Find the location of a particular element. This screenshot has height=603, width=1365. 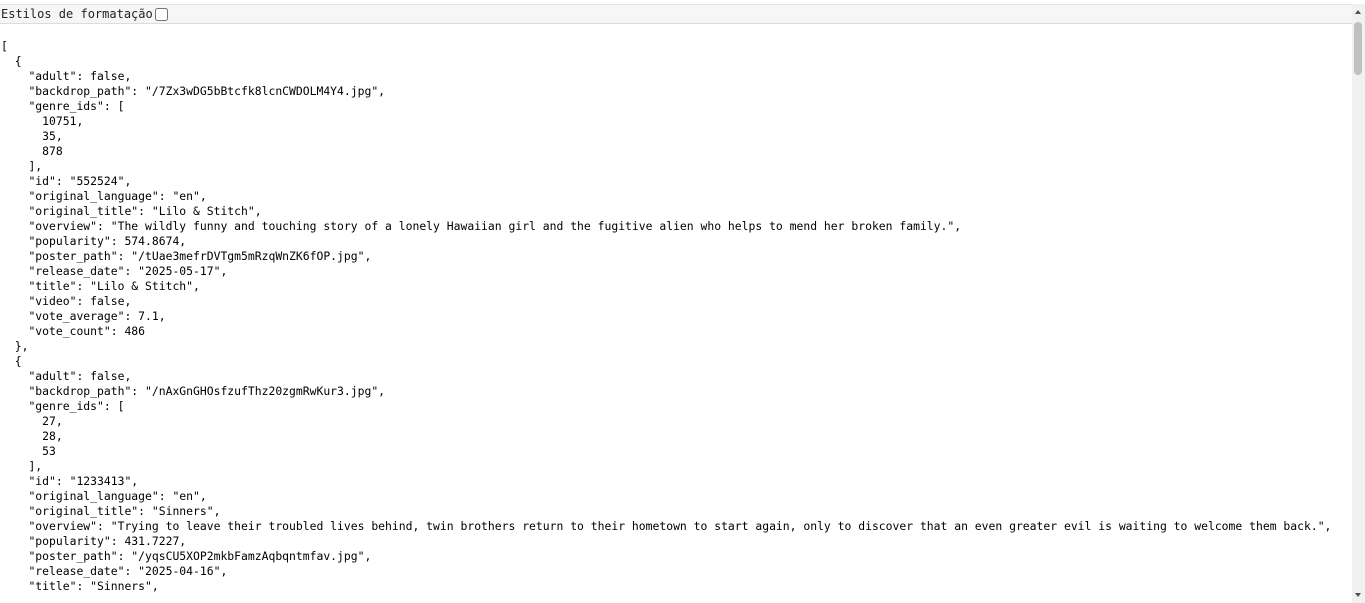

scroll-down-arrow-icon is located at coordinates (1358, 595).